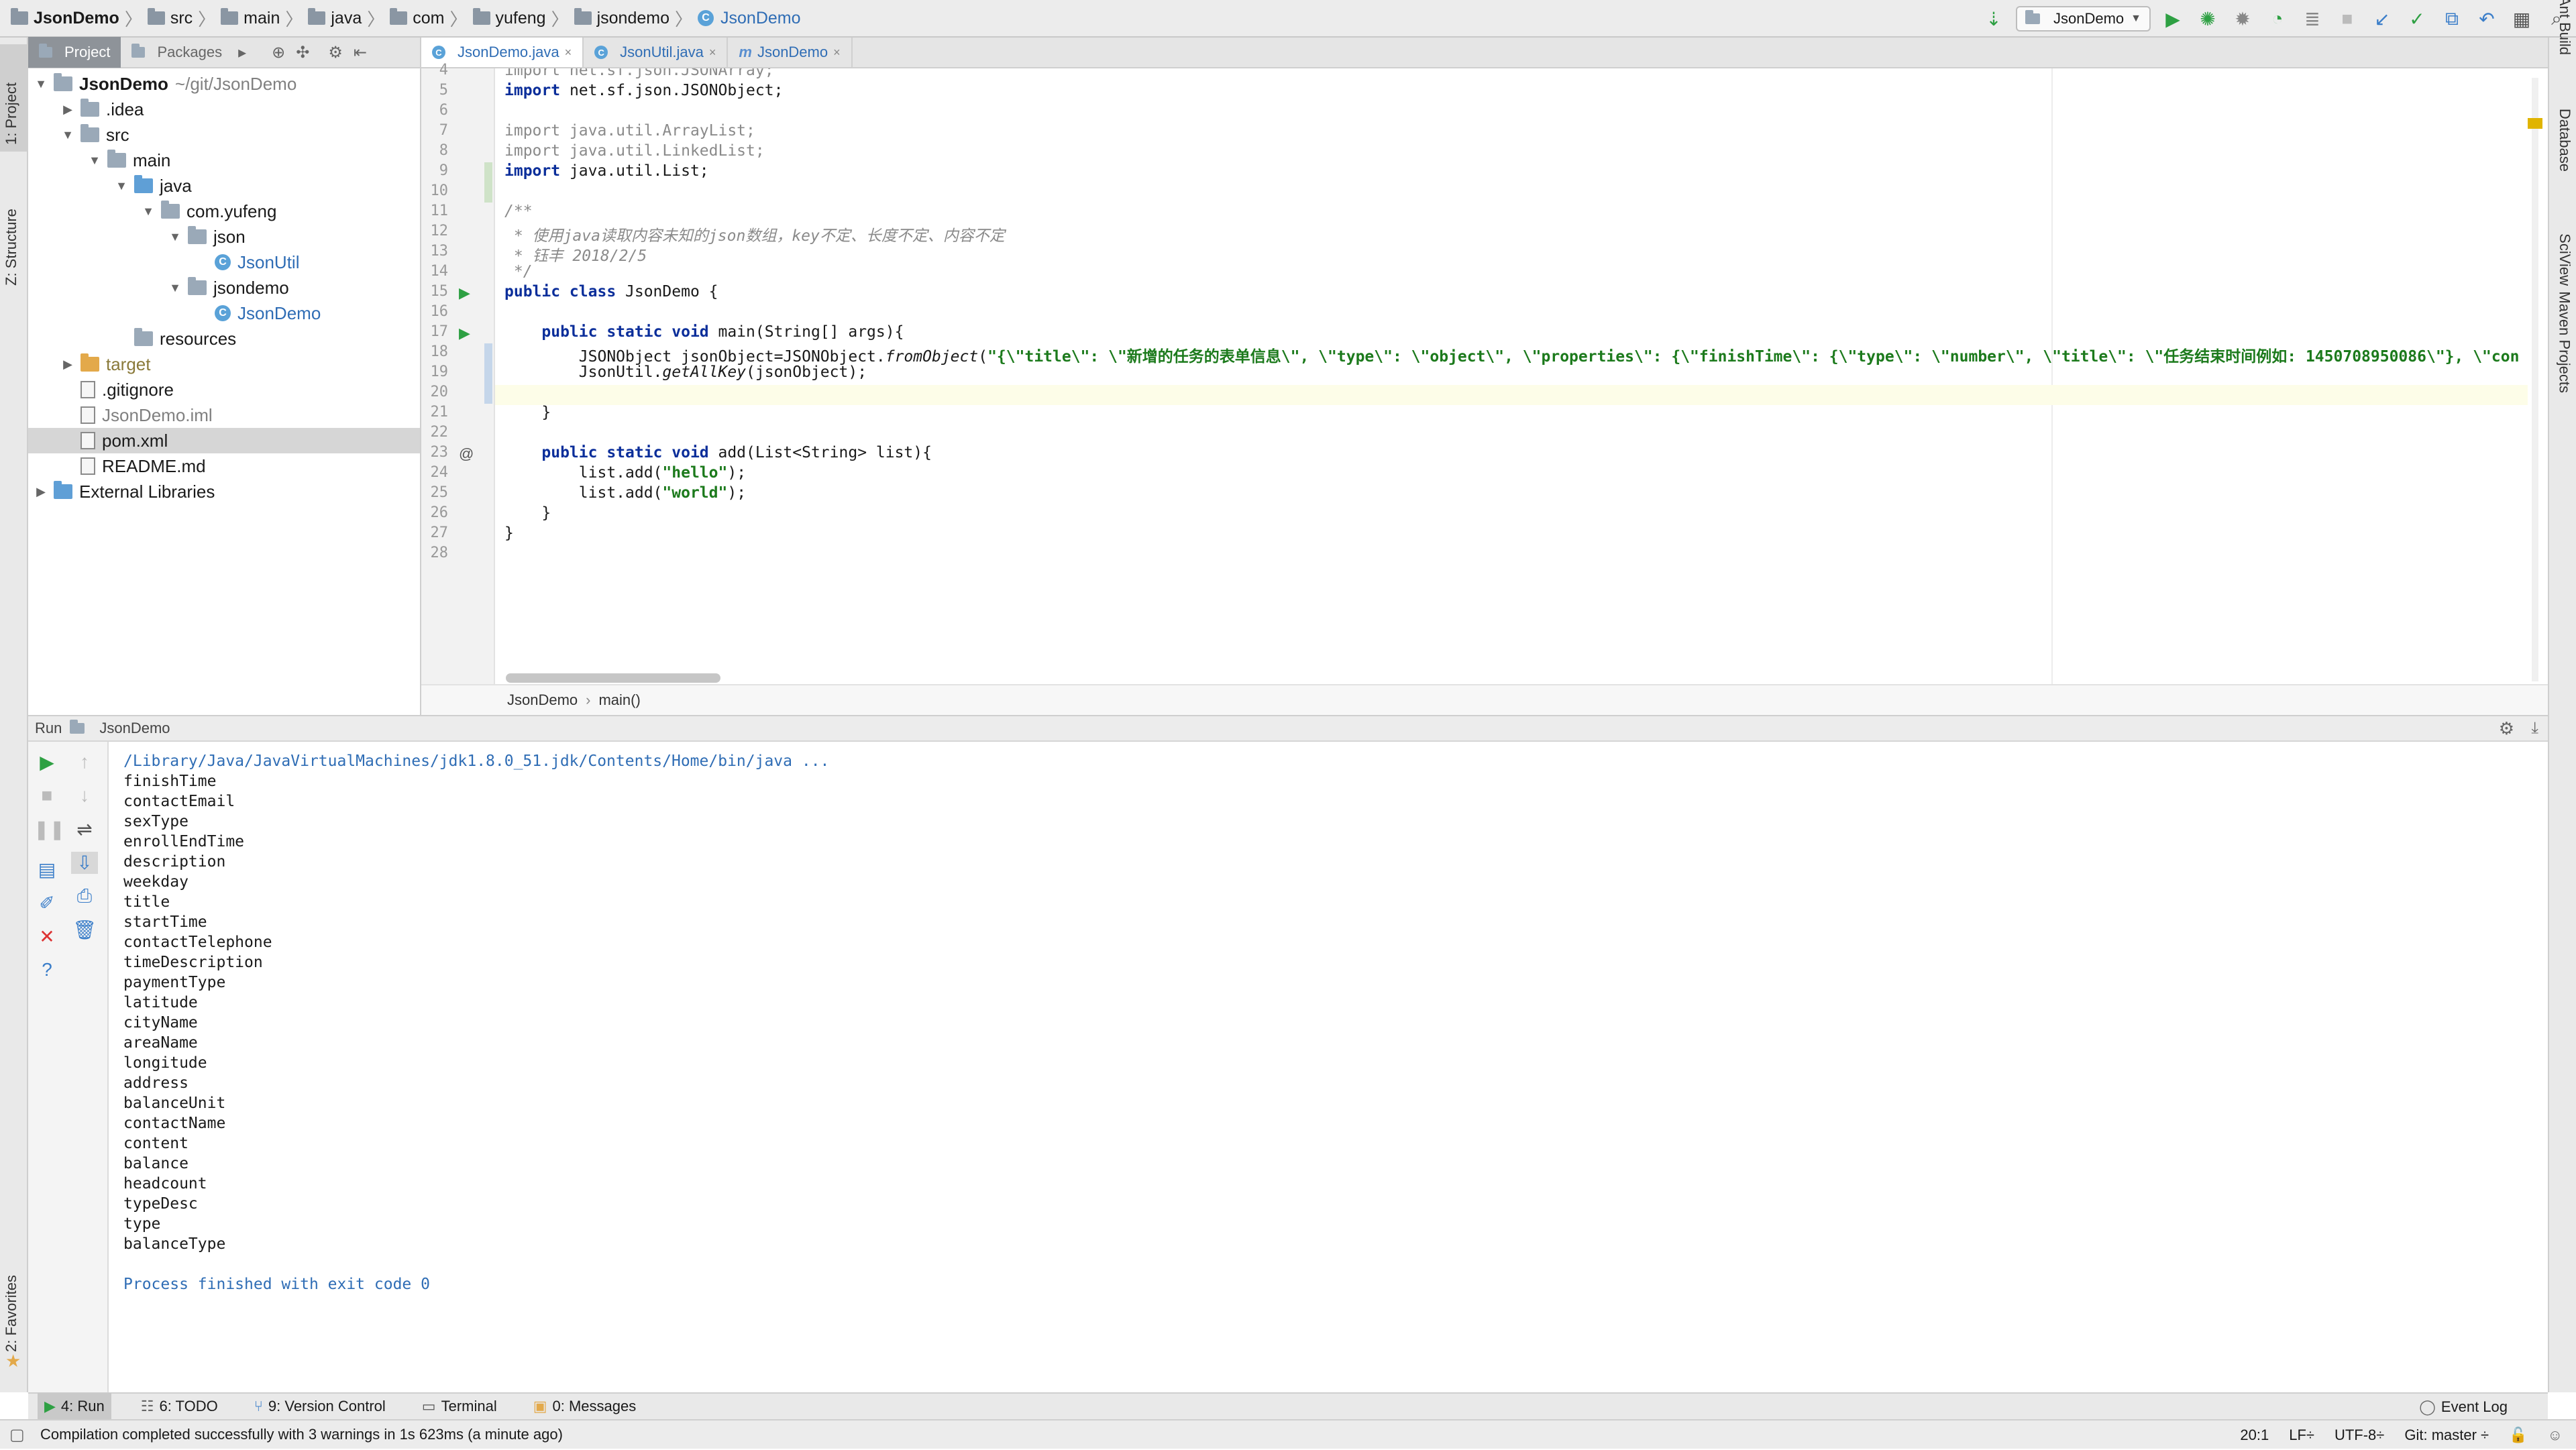 Image resolution: width=2576 pixels, height=1450 pixels. I want to click on caret-position: 20:1, so click(2254, 1435).